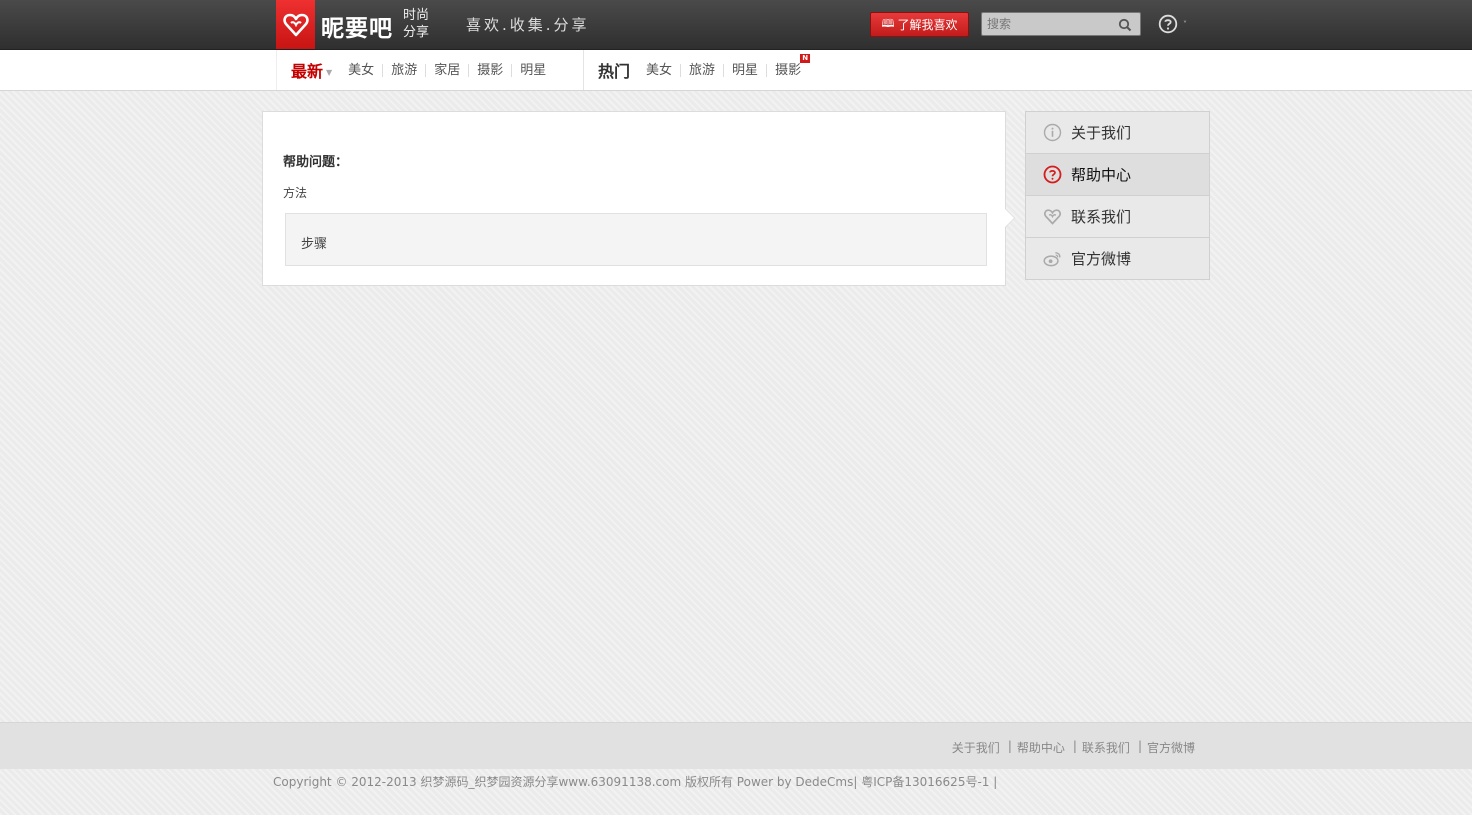  I want to click on nav-latest-item: 旅游, so click(403, 70).